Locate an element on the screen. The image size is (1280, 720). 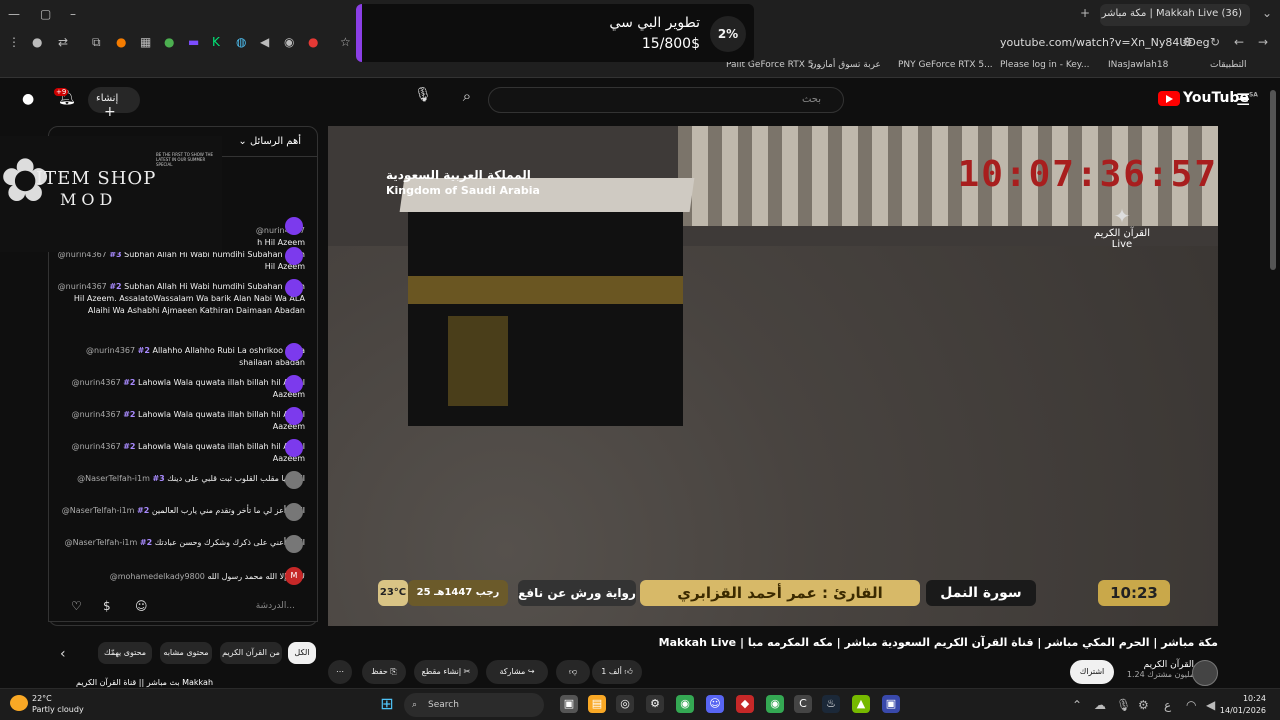
chip-all: الكل is located at coordinates (302, 653).